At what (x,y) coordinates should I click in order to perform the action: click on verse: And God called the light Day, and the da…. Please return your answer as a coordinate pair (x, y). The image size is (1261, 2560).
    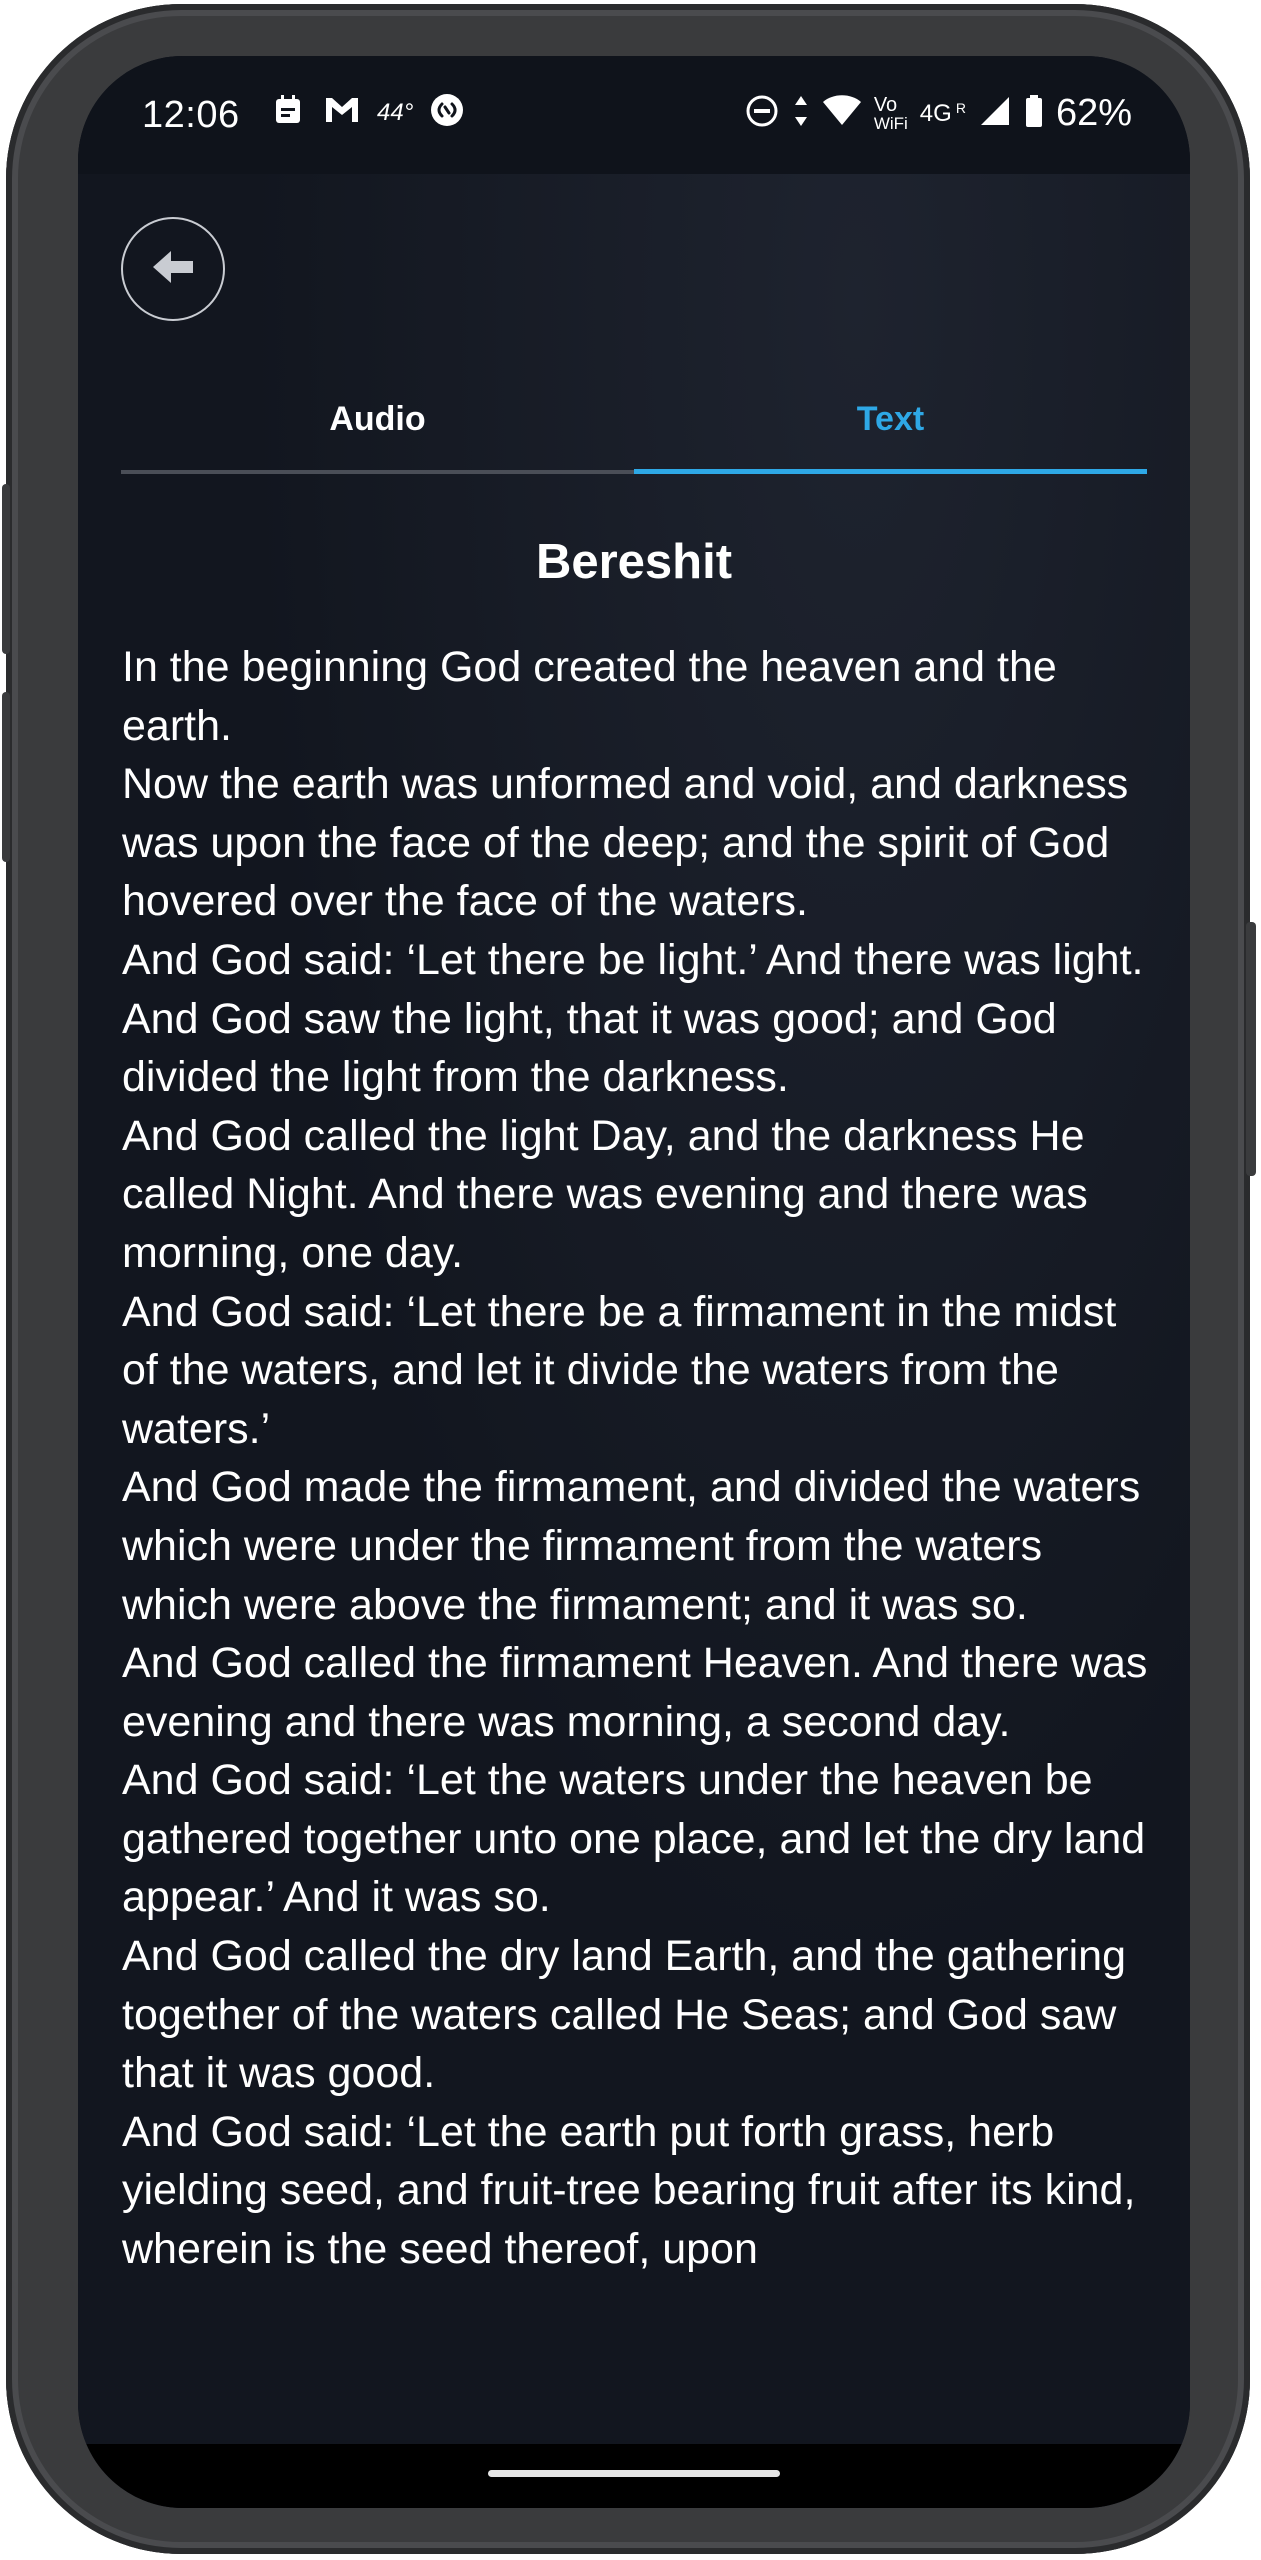
    Looking at the image, I should click on (605, 1194).